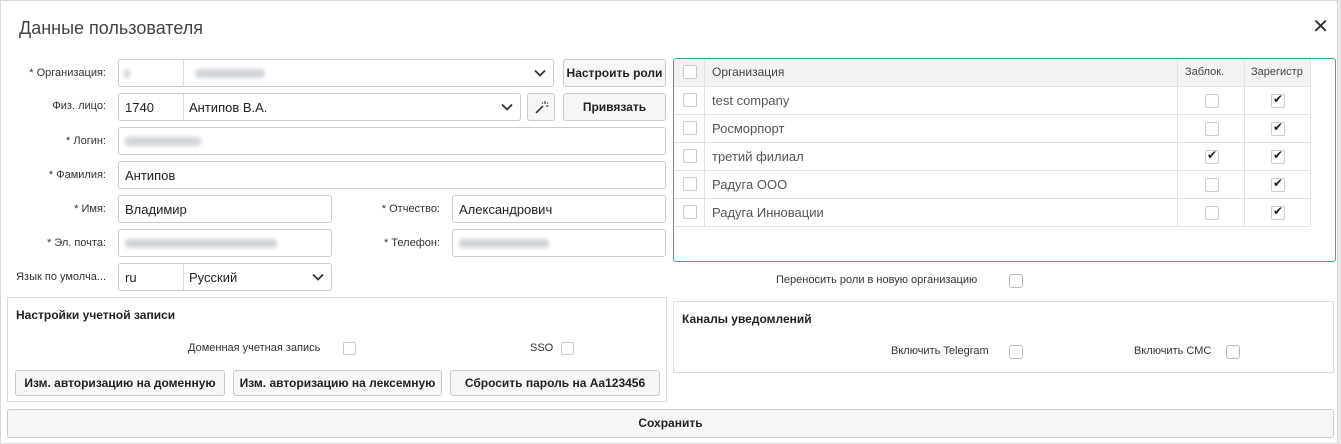 This screenshot has width=1341, height=444. What do you see at coordinates (254, 348) in the screenshot?
I see `domain-account-label: Доменная учетная запись` at bounding box center [254, 348].